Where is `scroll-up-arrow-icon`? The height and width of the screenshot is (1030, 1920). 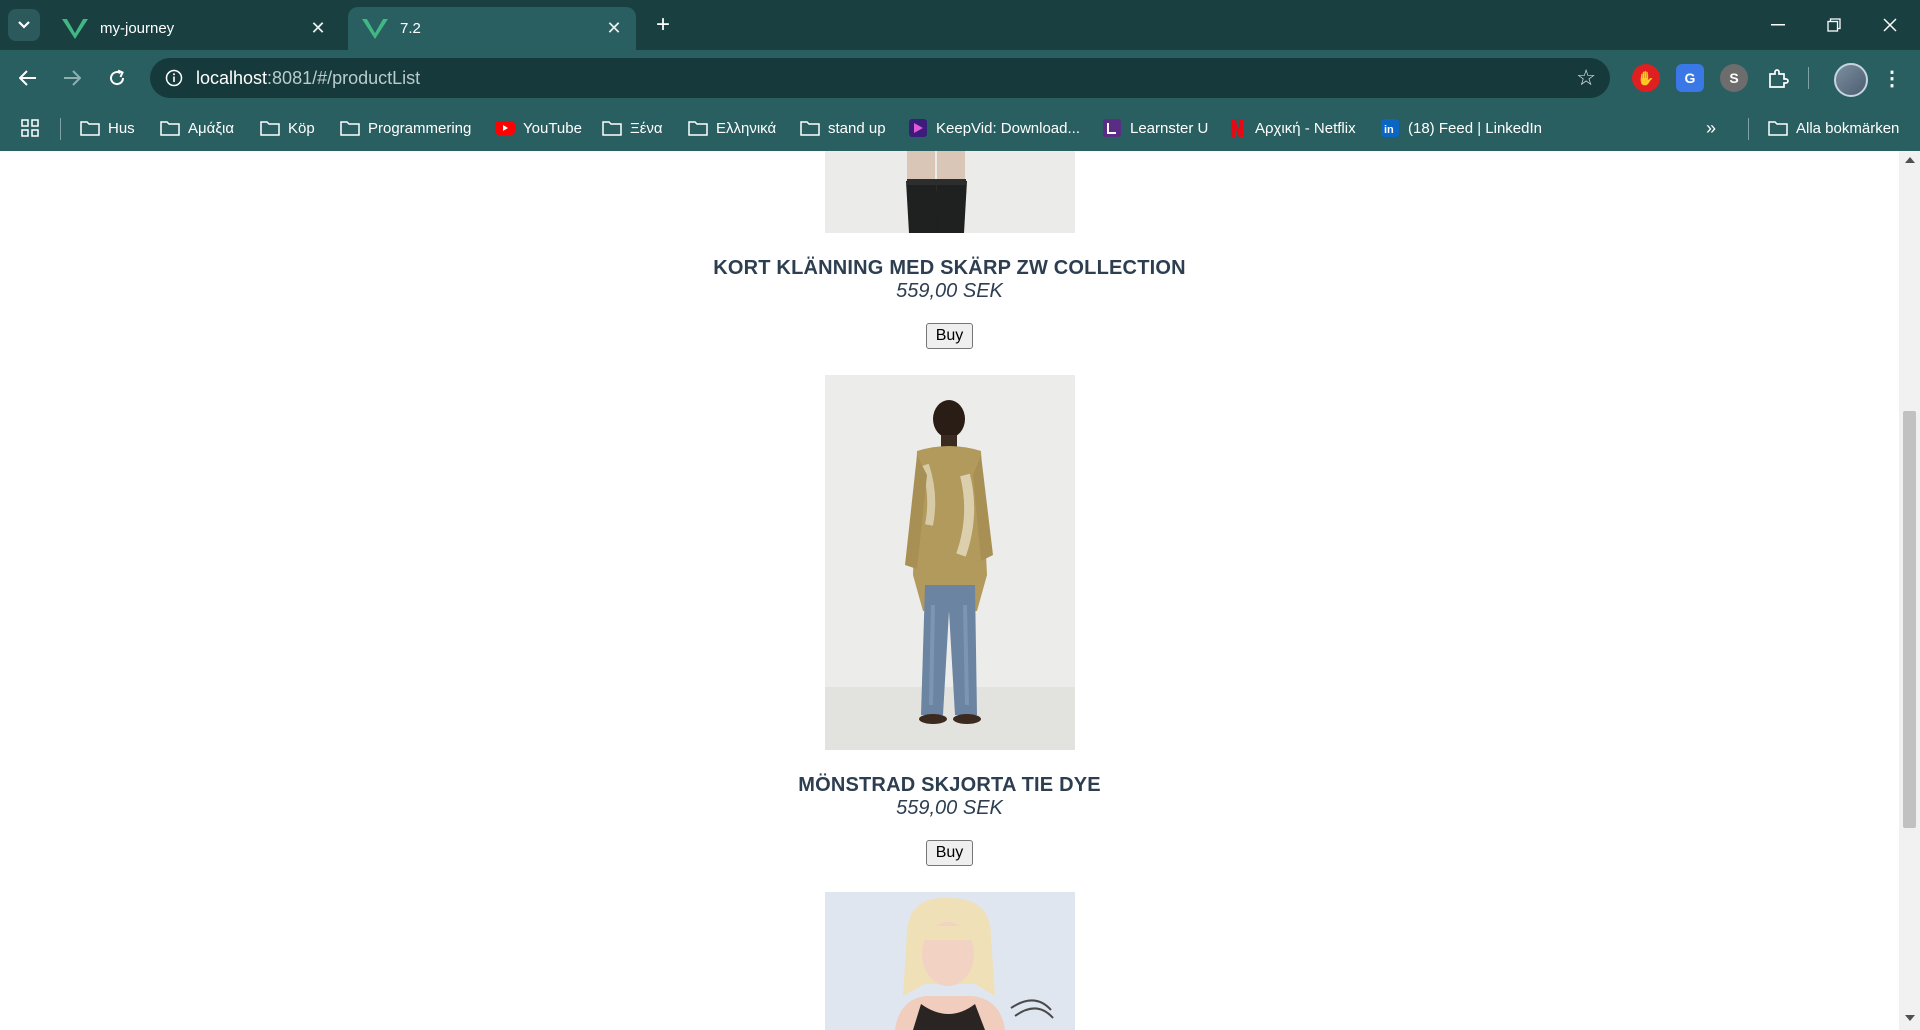 scroll-up-arrow-icon is located at coordinates (1910, 160).